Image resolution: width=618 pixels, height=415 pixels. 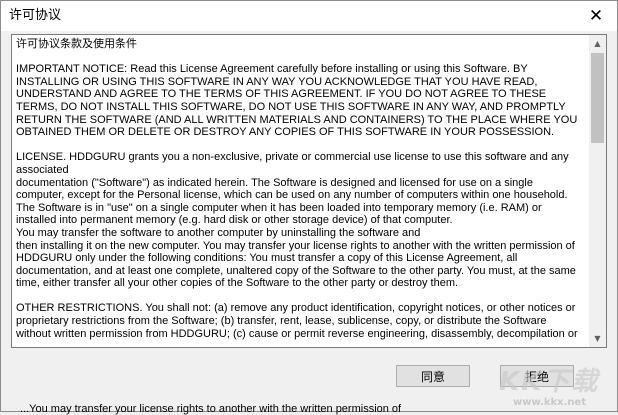 I want to click on window-title: 许可协议, so click(x=35, y=15).